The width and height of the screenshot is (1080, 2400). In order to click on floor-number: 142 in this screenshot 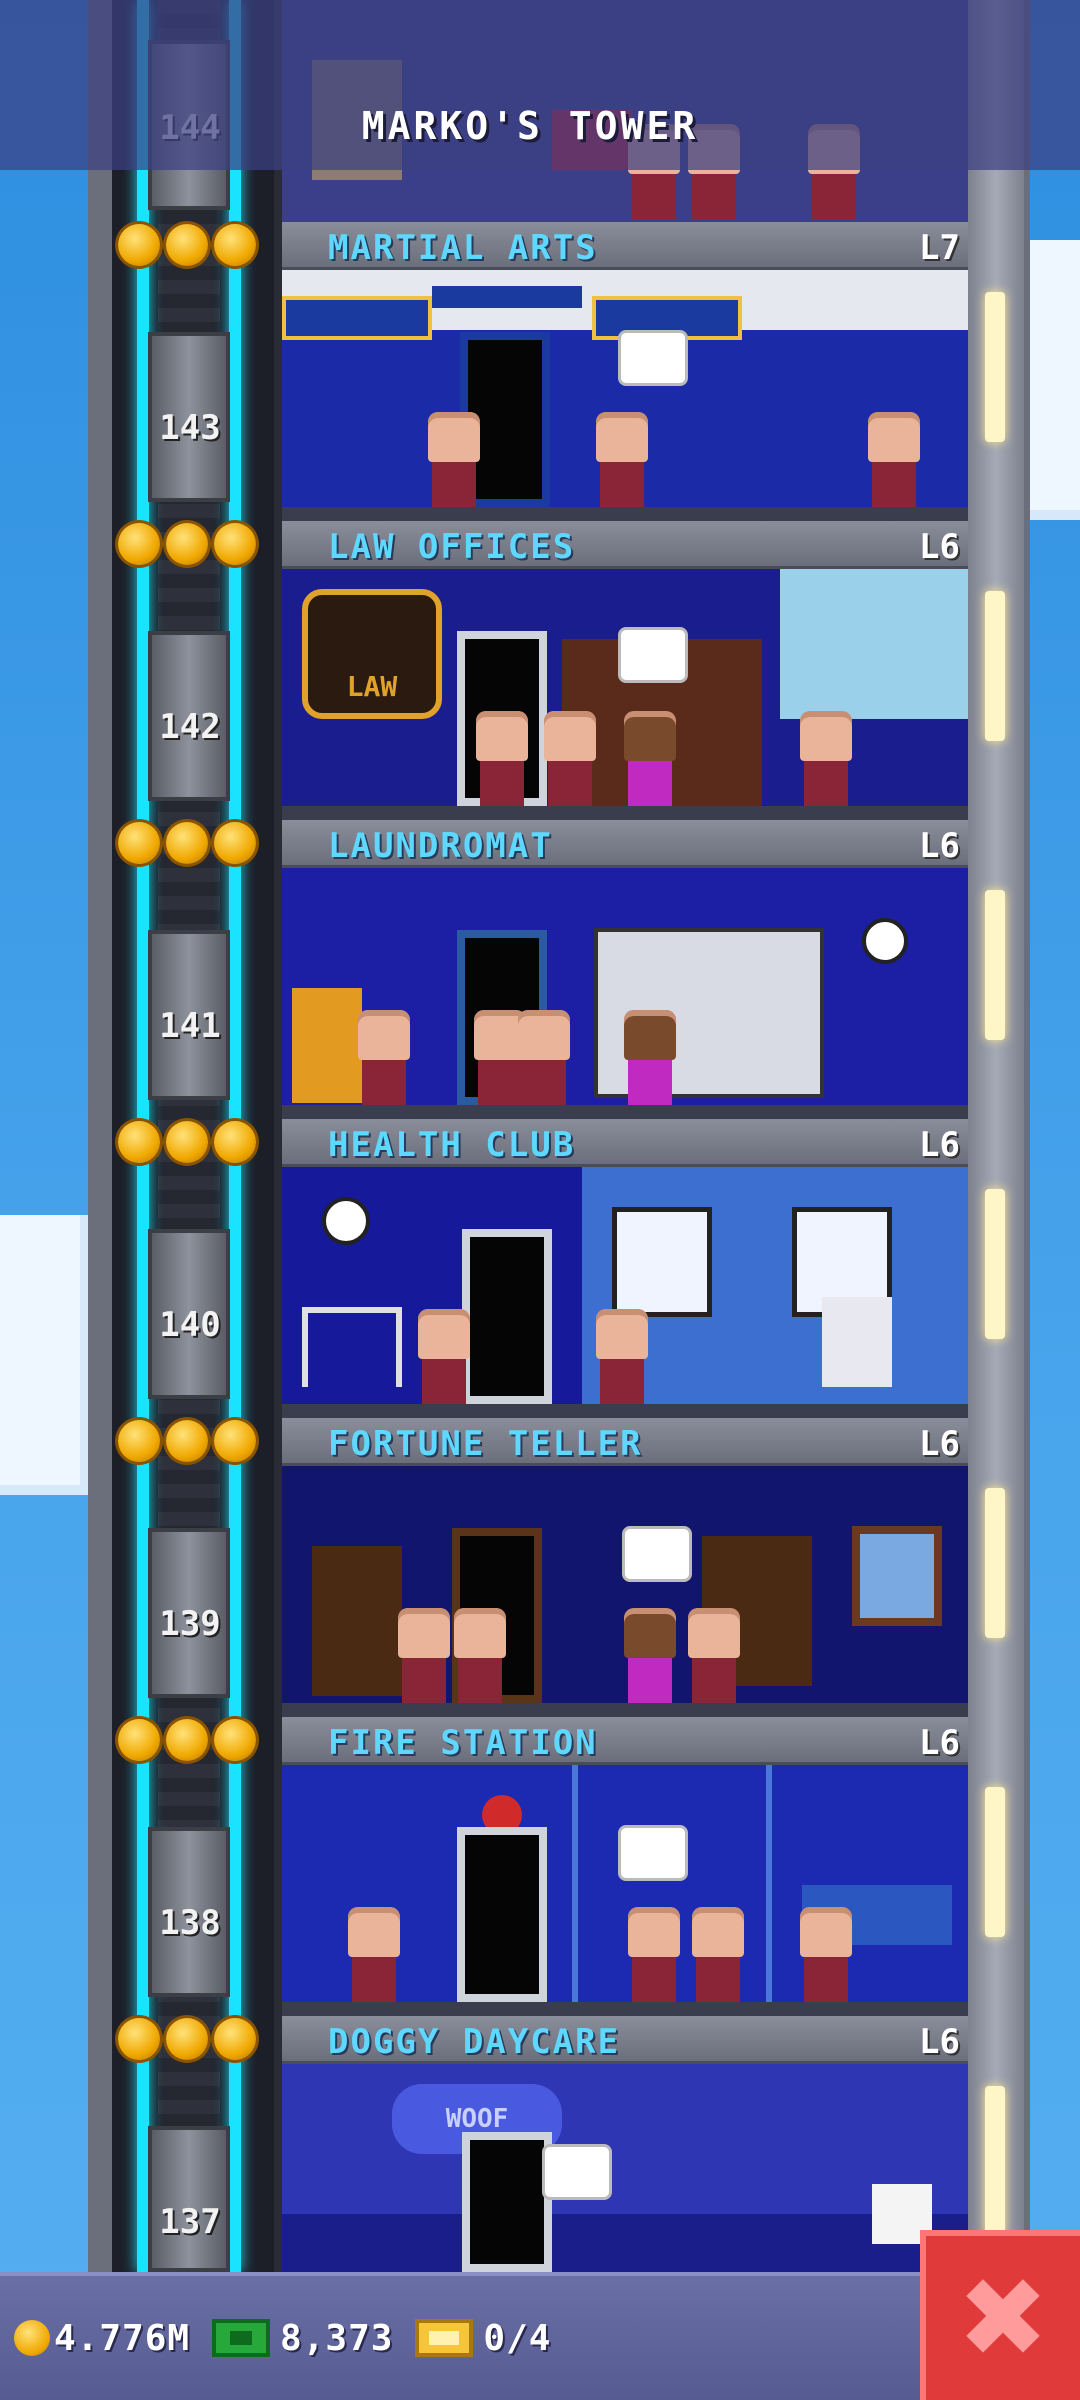, I will do `click(190, 727)`.